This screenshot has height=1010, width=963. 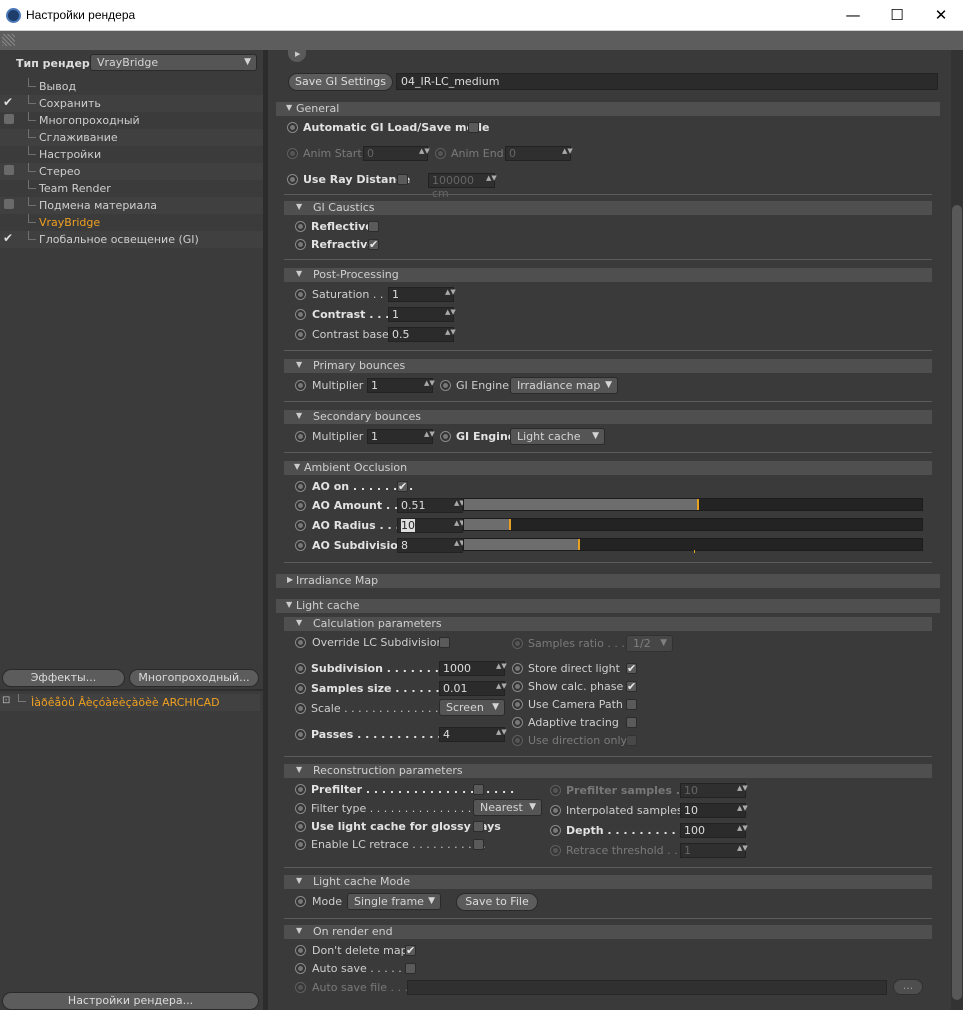 I want to click on radio-subdivision, so click(x=300, y=668).